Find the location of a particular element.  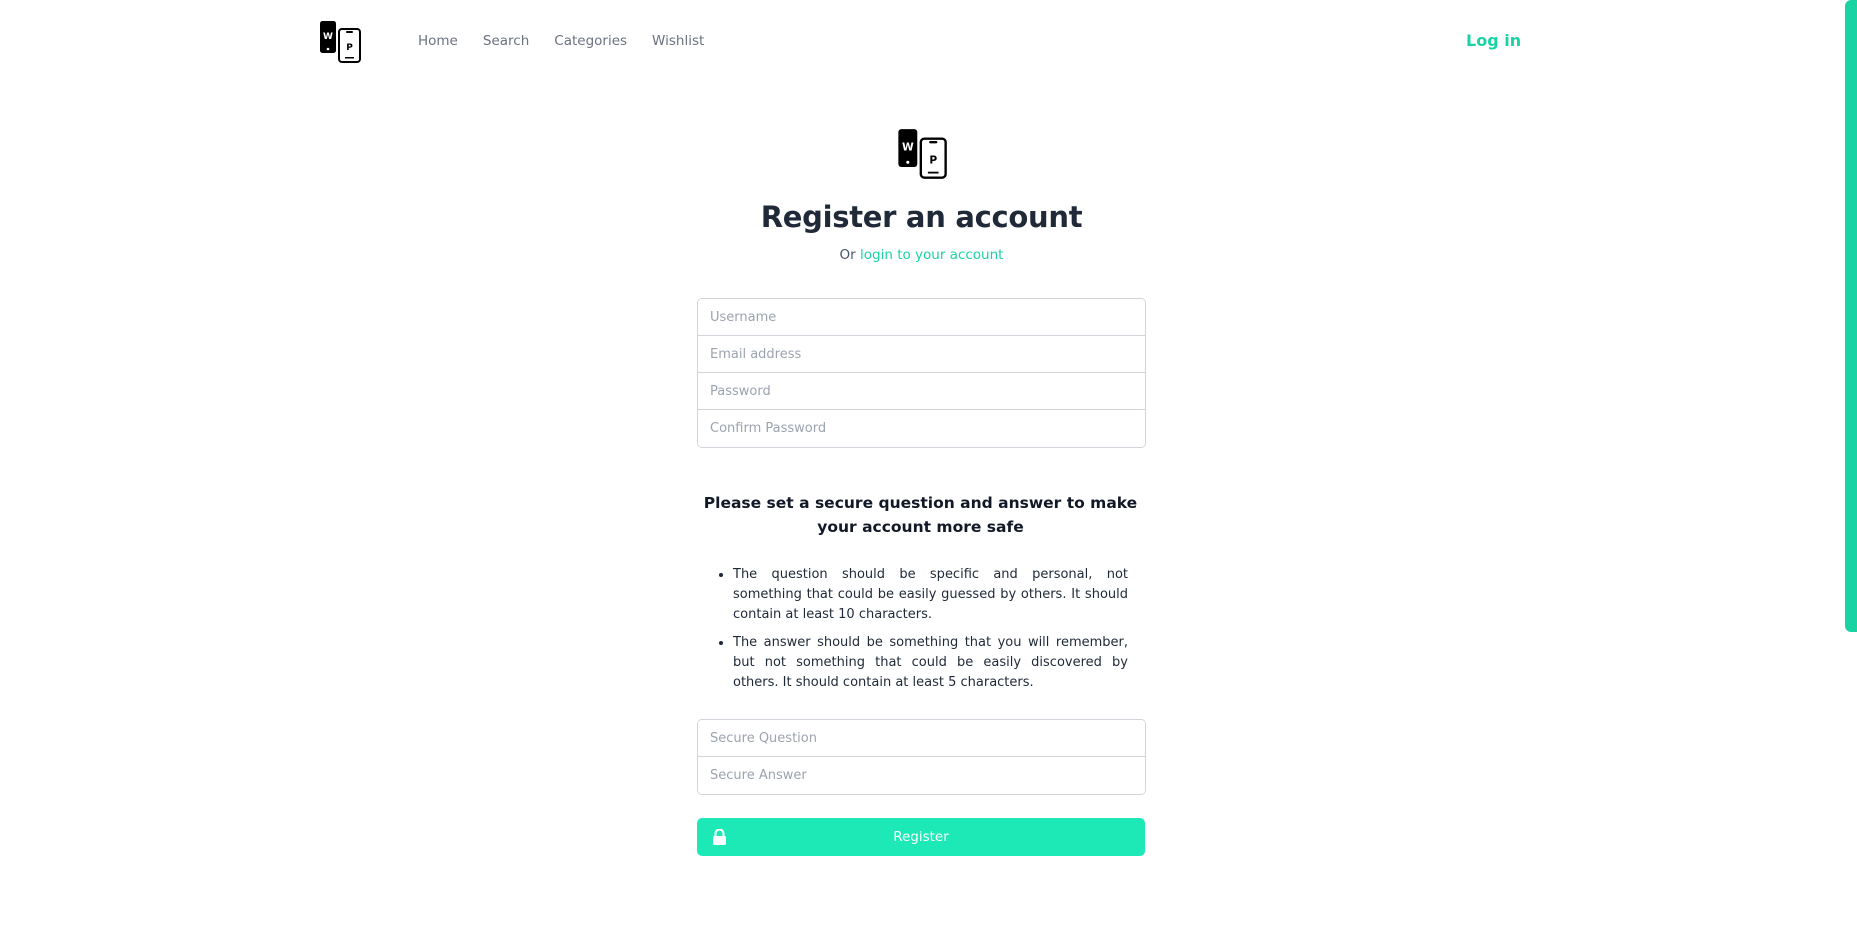

subtitle-prefix: Or is located at coordinates (847, 255).